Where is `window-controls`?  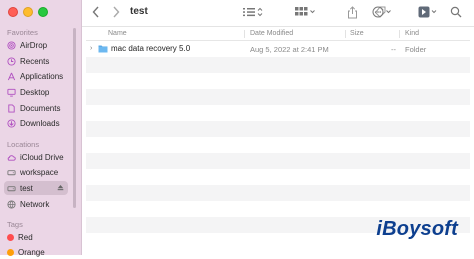 window-controls is located at coordinates (28, 12).